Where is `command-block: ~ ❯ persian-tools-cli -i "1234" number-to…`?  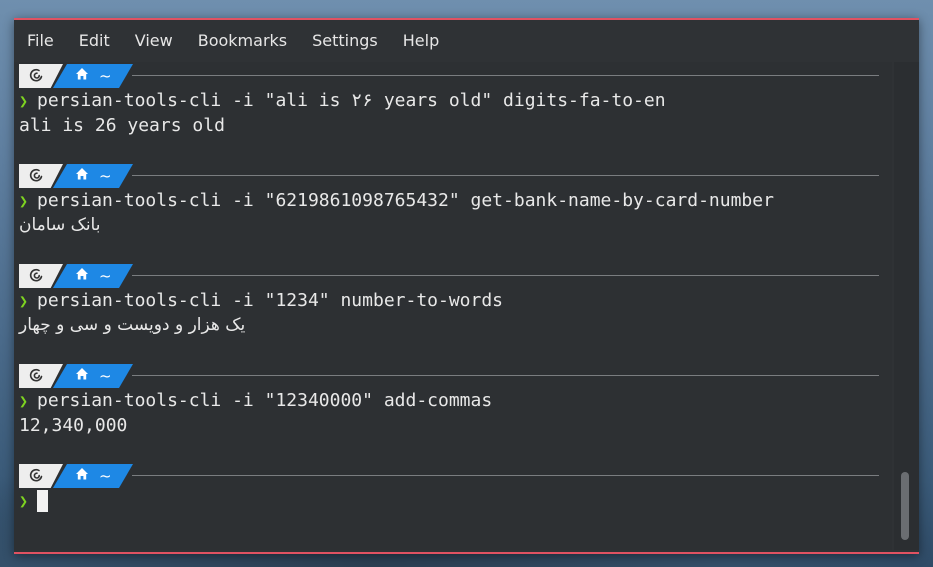 command-block: ~ ❯ persian-tools-cli -i "1234" number-to… is located at coordinates (449, 300).